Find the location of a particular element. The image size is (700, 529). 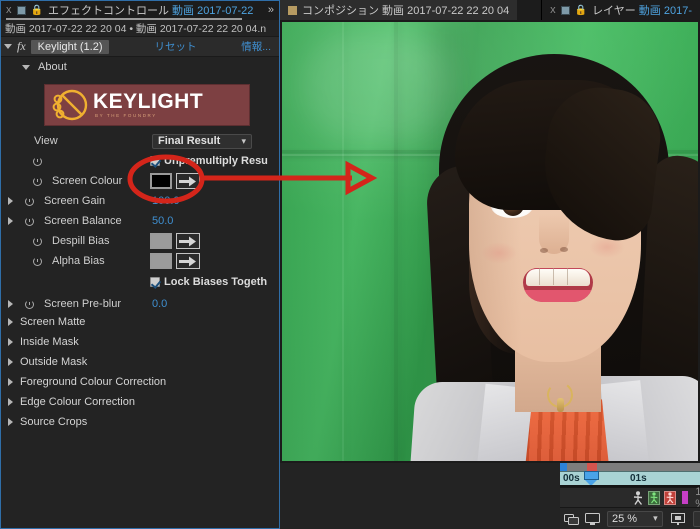

screen-balance-value: 50.0 is located at coordinates (162, 221).